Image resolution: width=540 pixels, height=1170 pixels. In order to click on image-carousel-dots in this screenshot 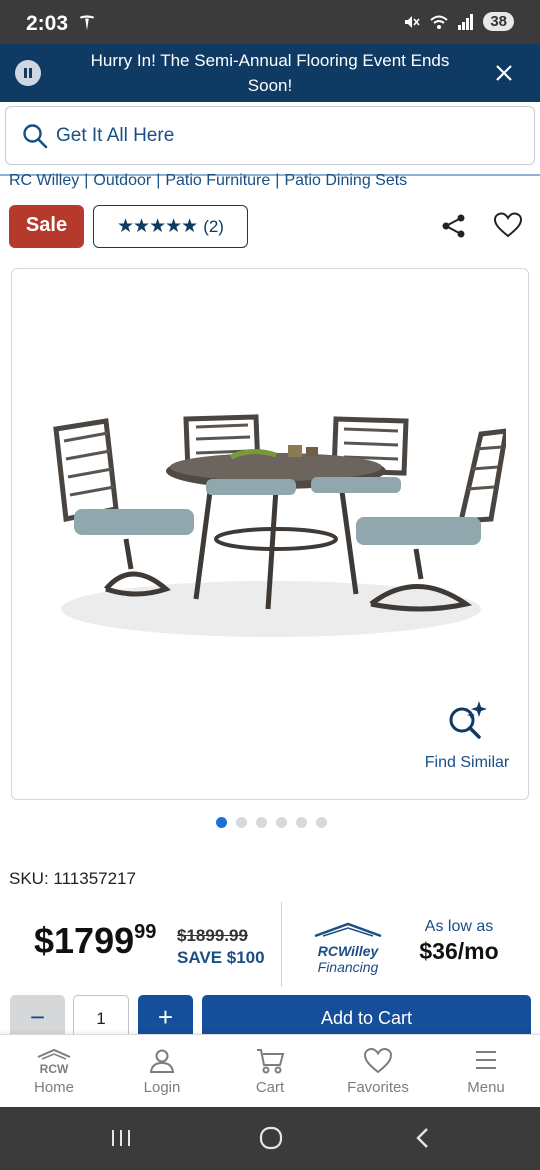, I will do `click(270, 822)`.